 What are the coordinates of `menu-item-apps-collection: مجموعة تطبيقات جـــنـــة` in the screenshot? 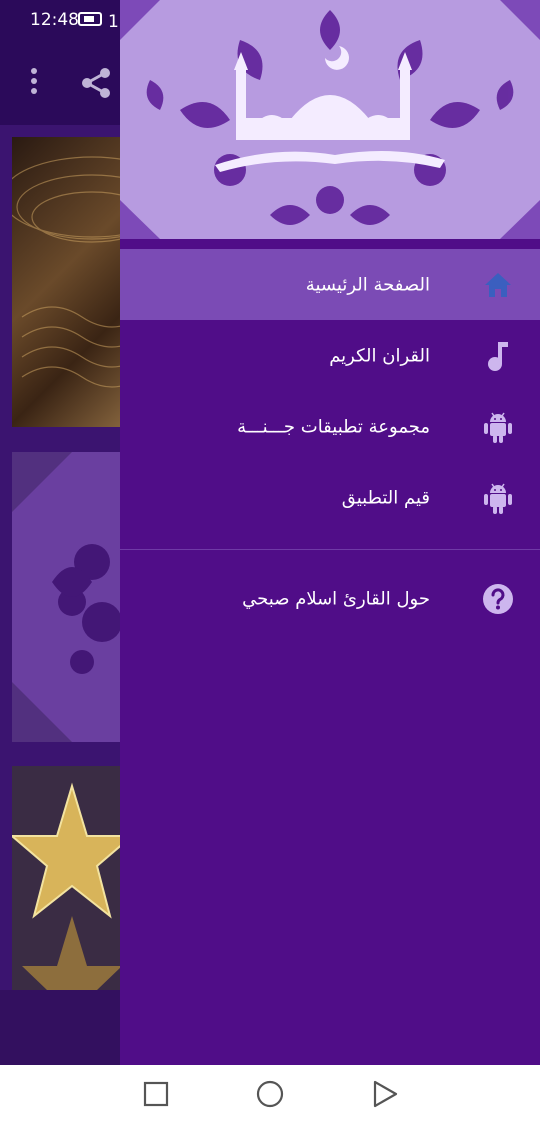 It's located at (330, 426).